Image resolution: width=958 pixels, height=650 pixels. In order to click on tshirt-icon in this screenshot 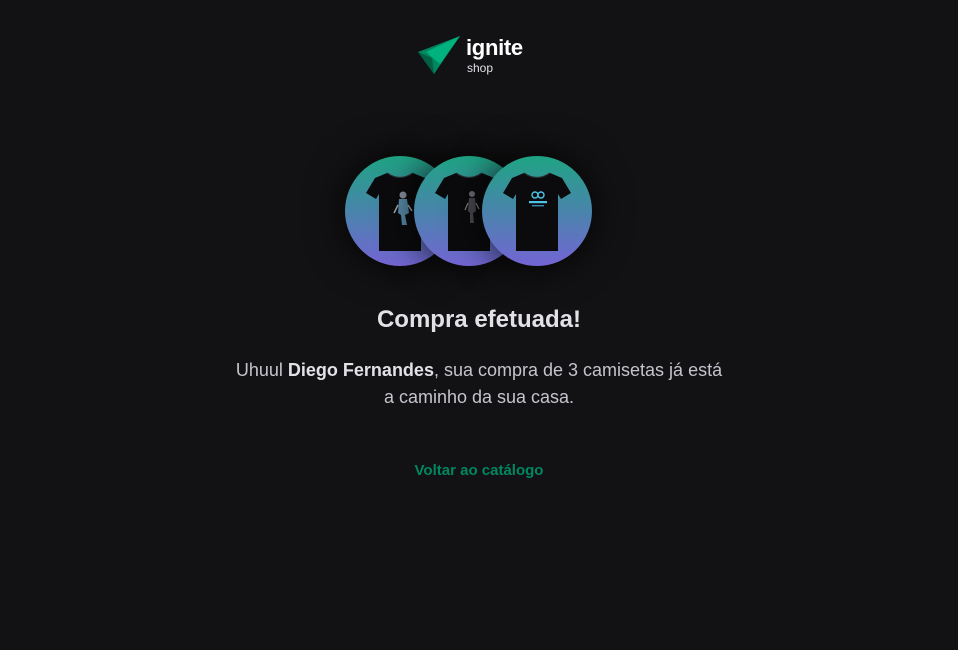, I will do `click(537, 211)`.